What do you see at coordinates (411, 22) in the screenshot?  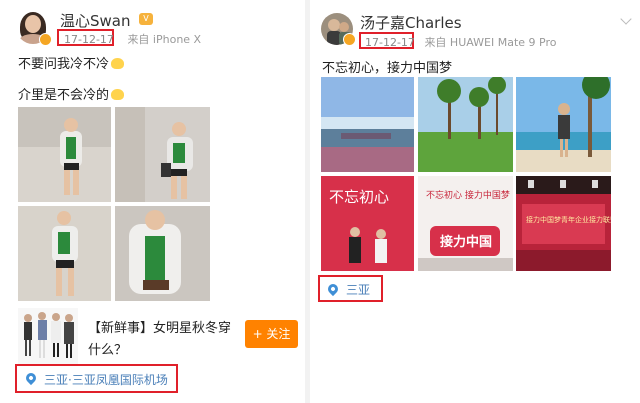 I see `username: 汤子嘉Charles` at bounding box center [411, 22].